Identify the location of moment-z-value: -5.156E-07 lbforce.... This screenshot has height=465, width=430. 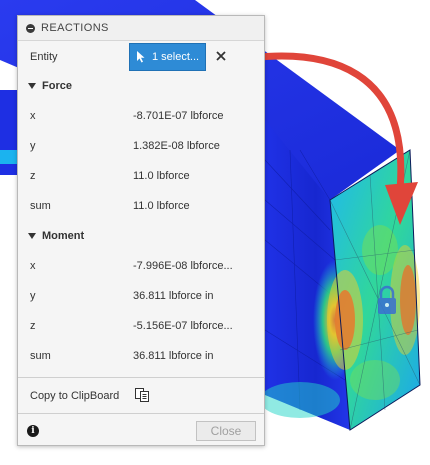
(183, 326).